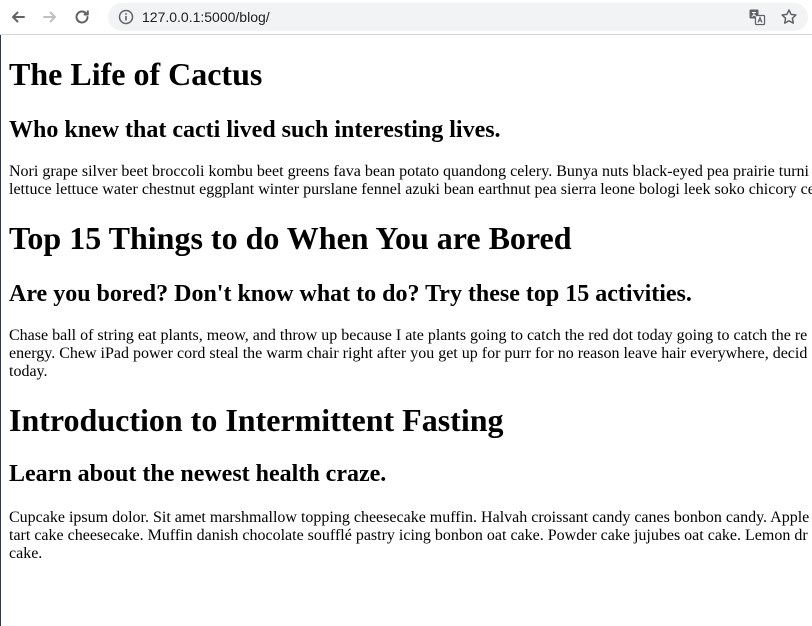 The width and height of the screenshot is (812, 626). Describe the element at coordinates (789, 17) in the screenshot. I see `bookmark-star-icon` at that location.